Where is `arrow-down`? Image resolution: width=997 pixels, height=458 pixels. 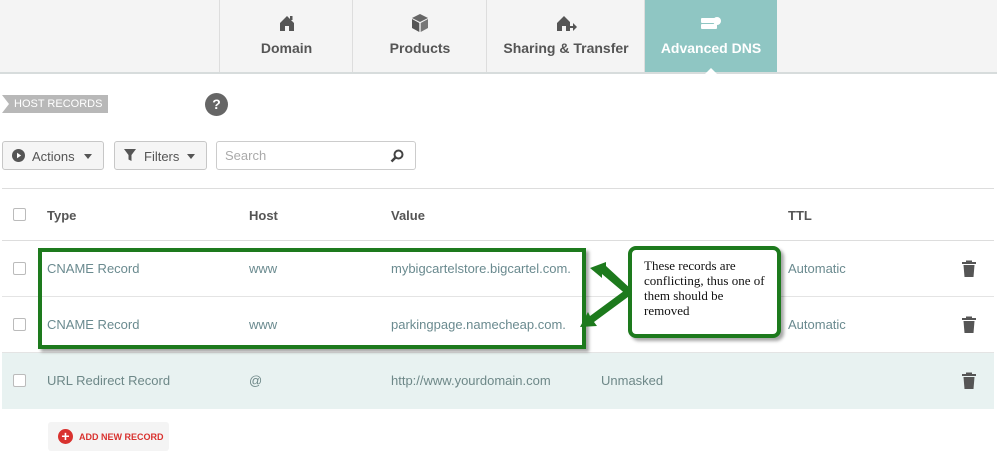 arrow-down is located at coordinates (606, 307).